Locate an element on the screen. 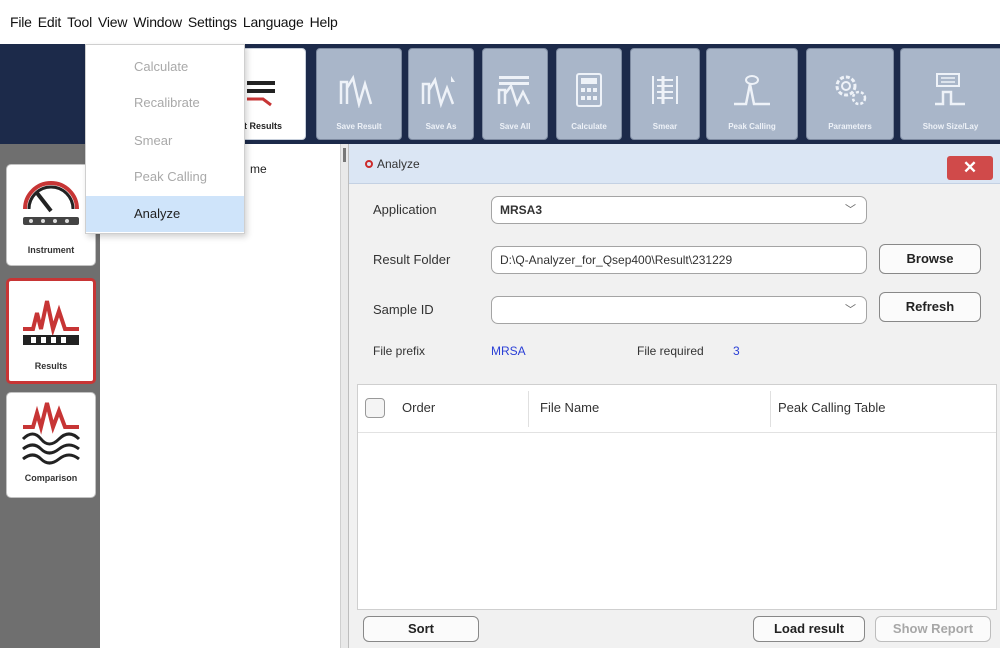  panel-splitter is located at coordinates (344, 396).